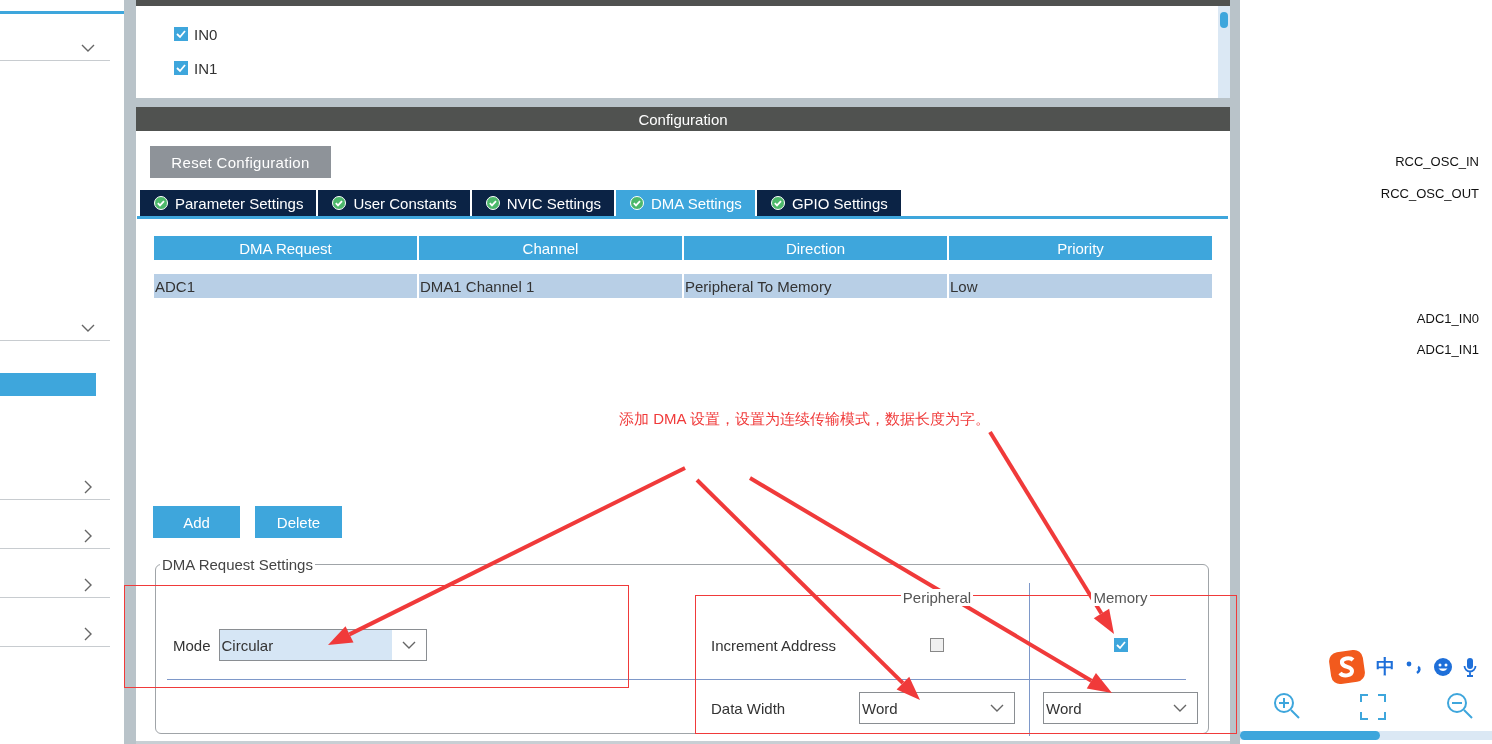  Describe the element at coordinates (1235, 372) in the screenshot. I see `splitter` at that location.